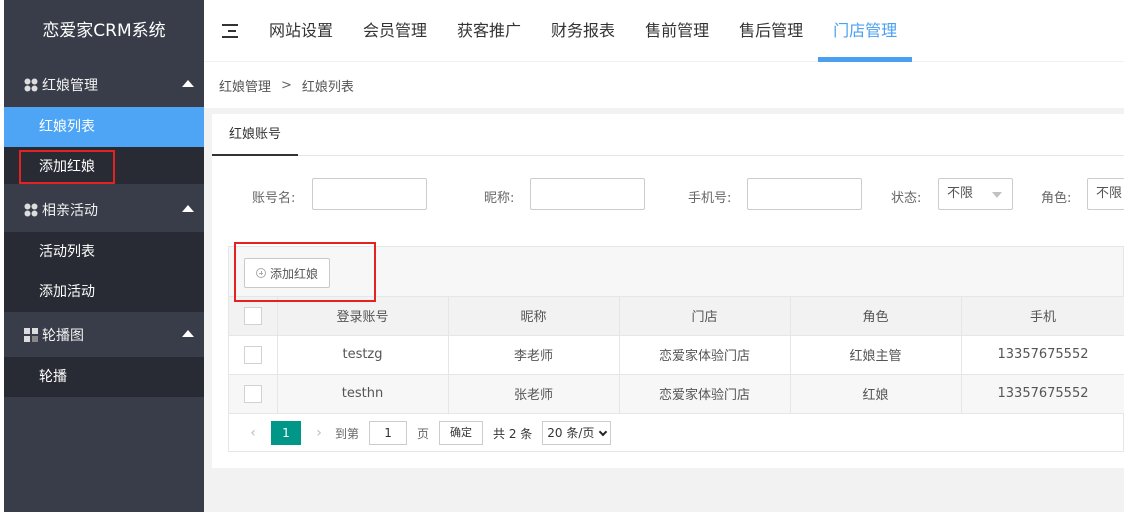 The image size is (1124, 512). I want to click on account-input, so click(369, 194).